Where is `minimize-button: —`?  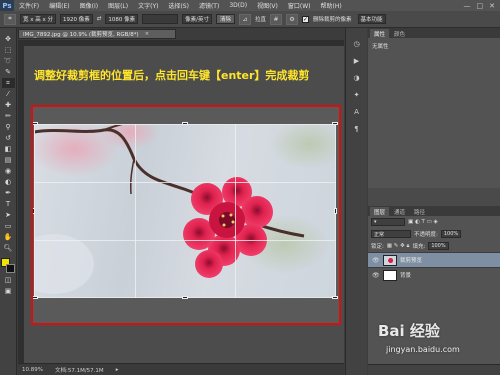 minimize-button: — is located at coordinates (467, 6).